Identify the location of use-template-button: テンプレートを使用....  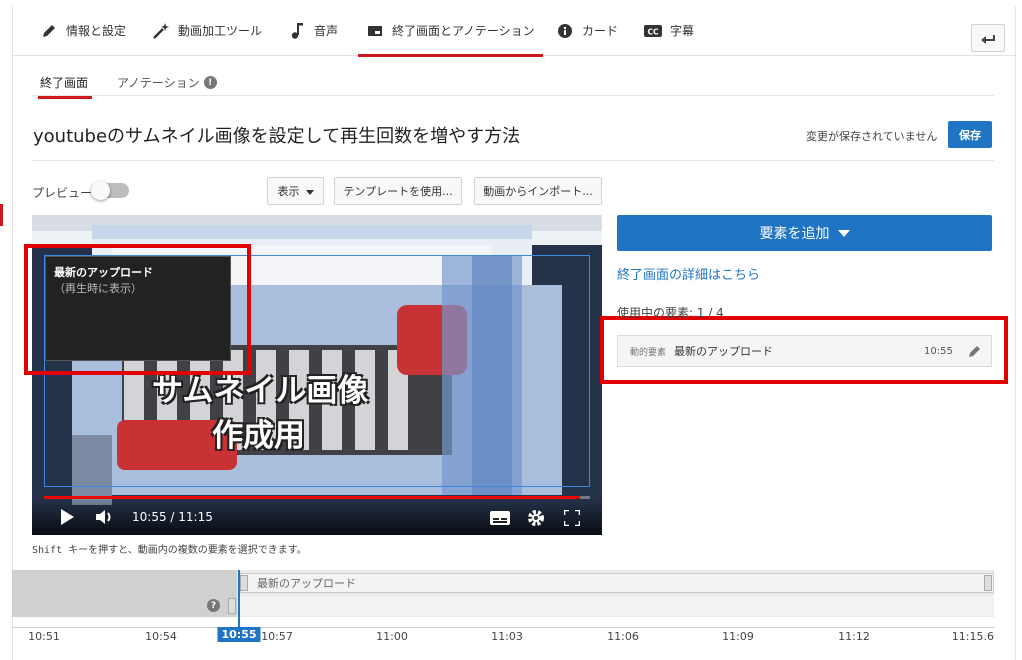
(398, 191).